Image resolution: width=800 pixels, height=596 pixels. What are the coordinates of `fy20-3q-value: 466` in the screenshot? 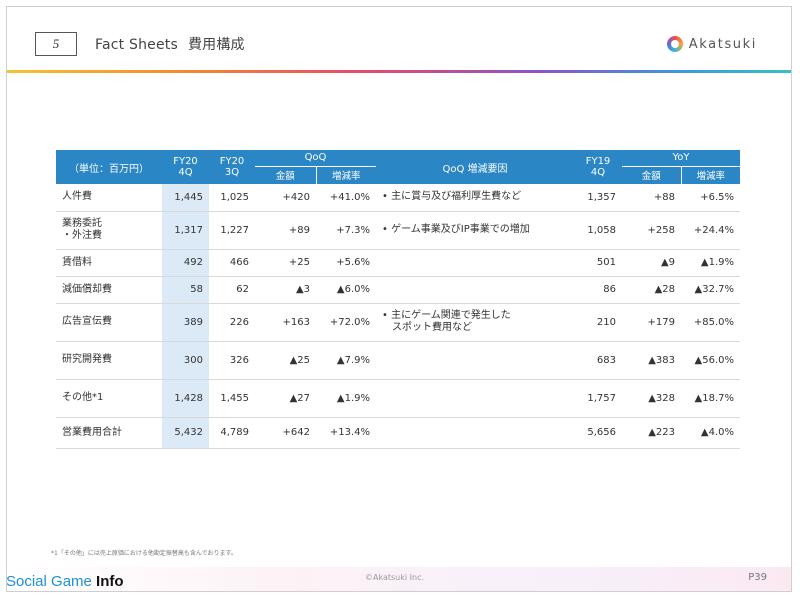 It's located at (232, 263).